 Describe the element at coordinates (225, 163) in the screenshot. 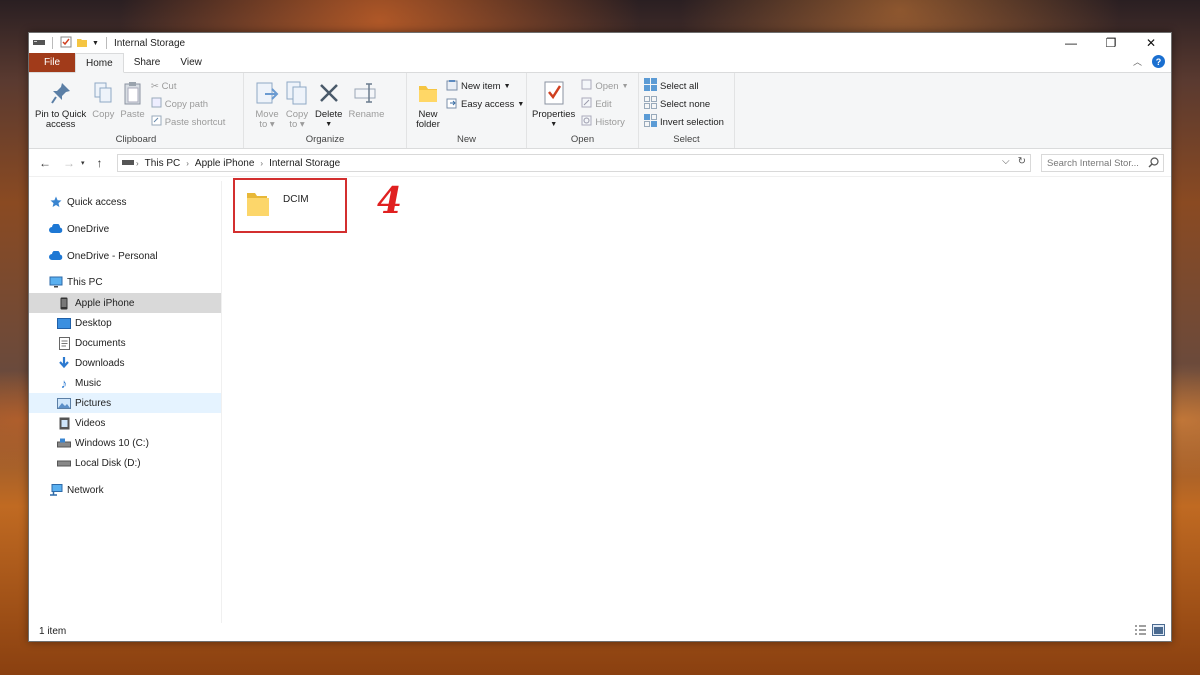

I see `breadcrumb-apple-iphone: Apple iPhone` at that location.